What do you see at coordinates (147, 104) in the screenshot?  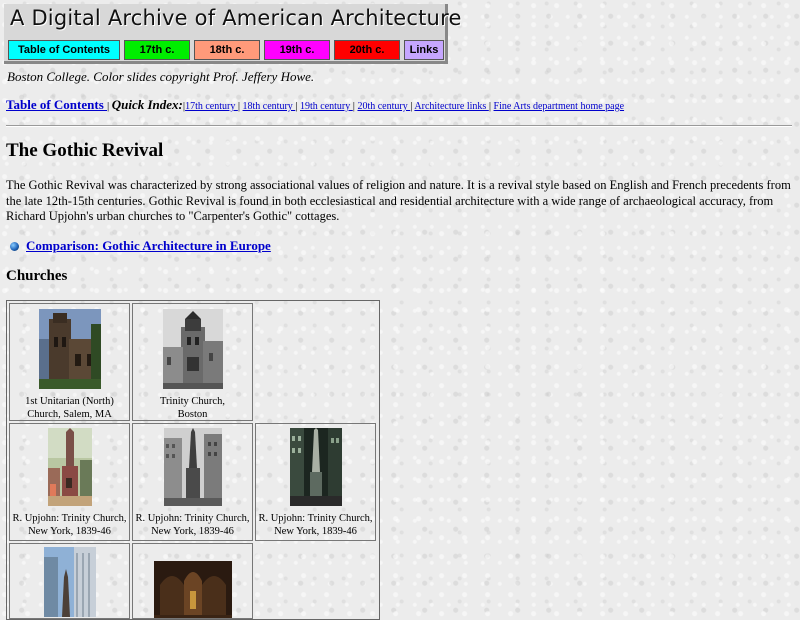 I see `quick-index-label: Quick Index:` at bounding box center [147, 104].